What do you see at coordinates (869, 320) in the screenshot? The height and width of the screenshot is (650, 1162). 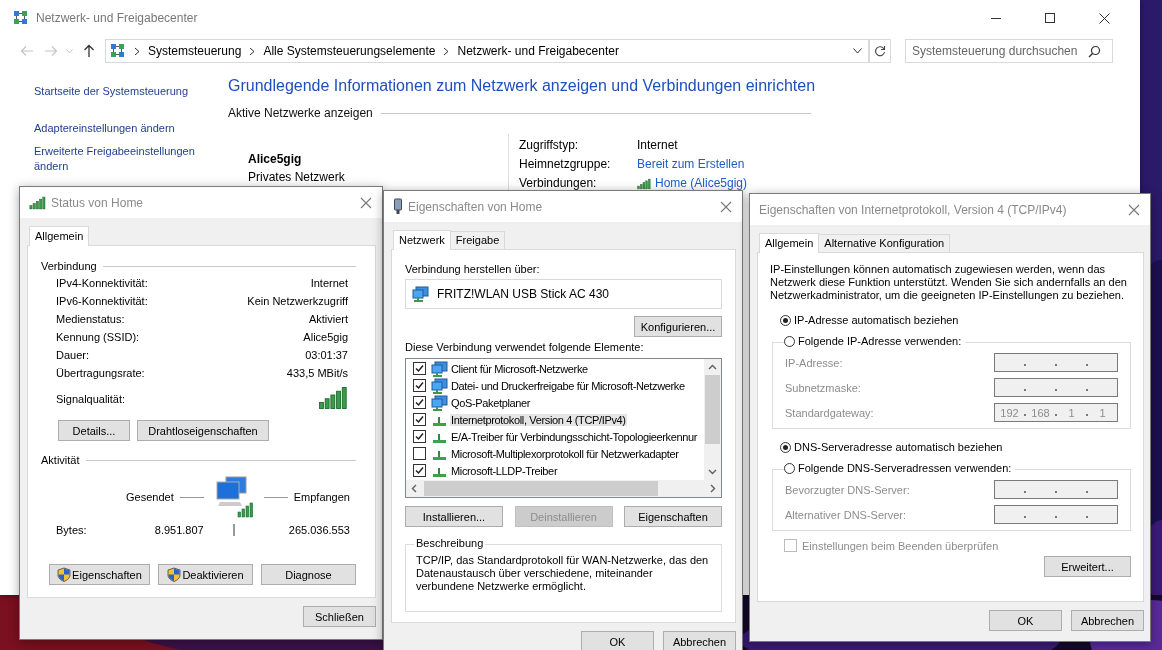 I see `radio-option: IP-Adresse automatisch beziehen` at bounding box center [869, 320].